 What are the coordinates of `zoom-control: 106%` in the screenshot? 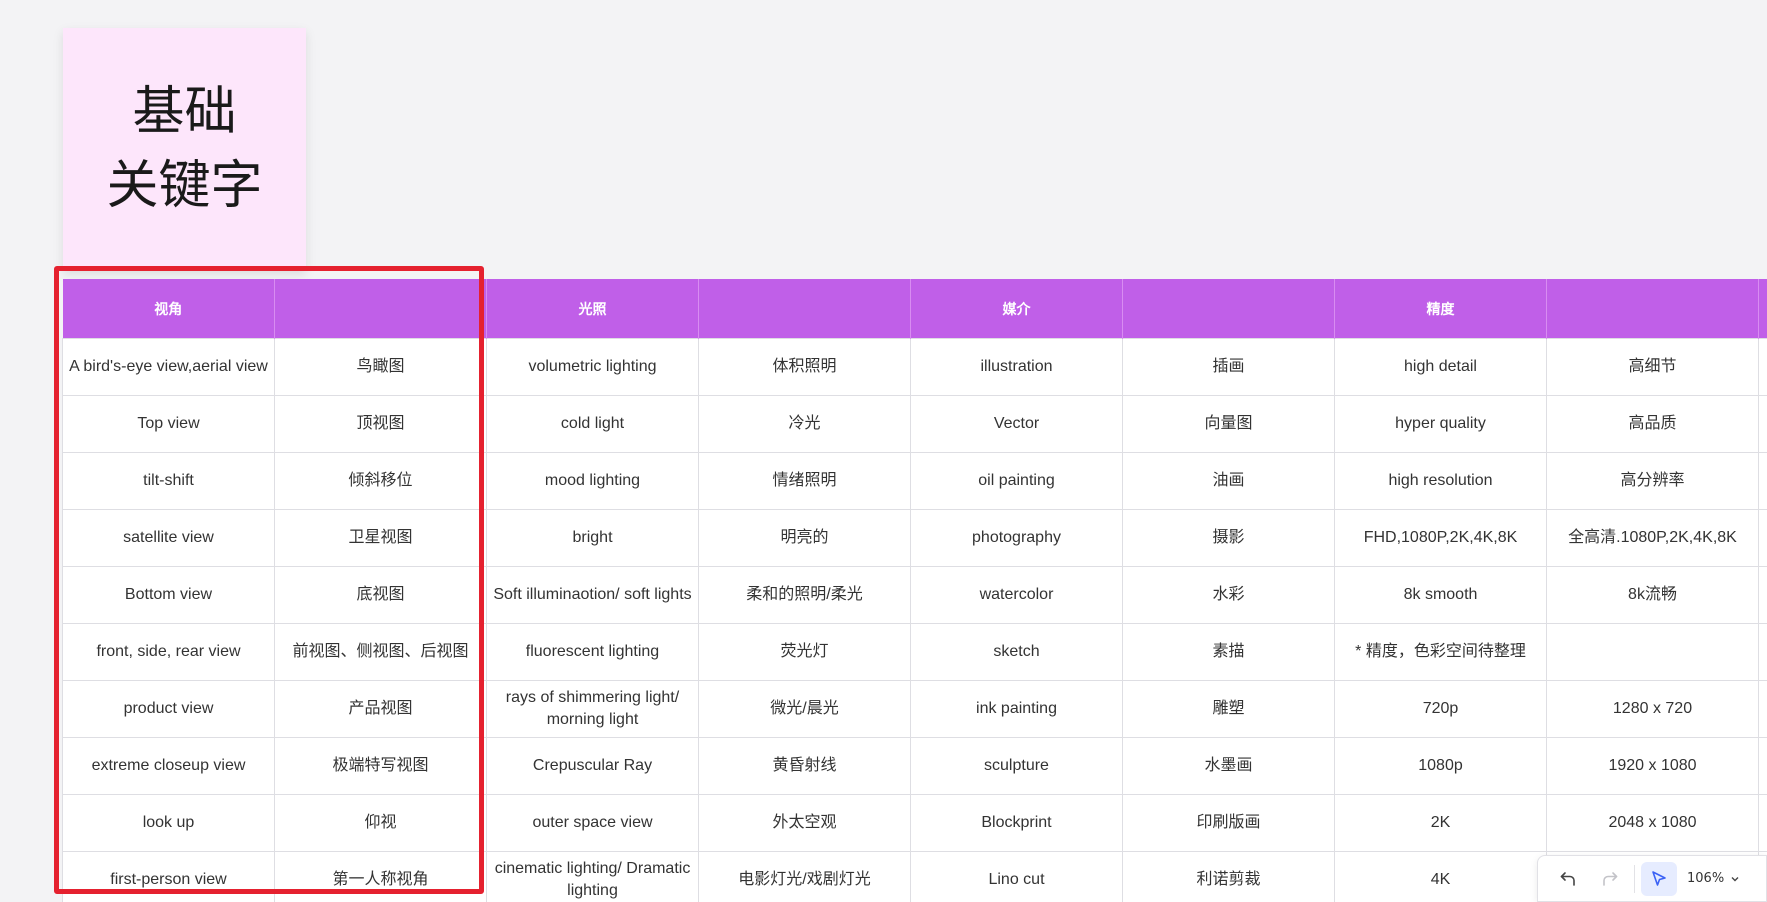 It's located at (1713, 878).